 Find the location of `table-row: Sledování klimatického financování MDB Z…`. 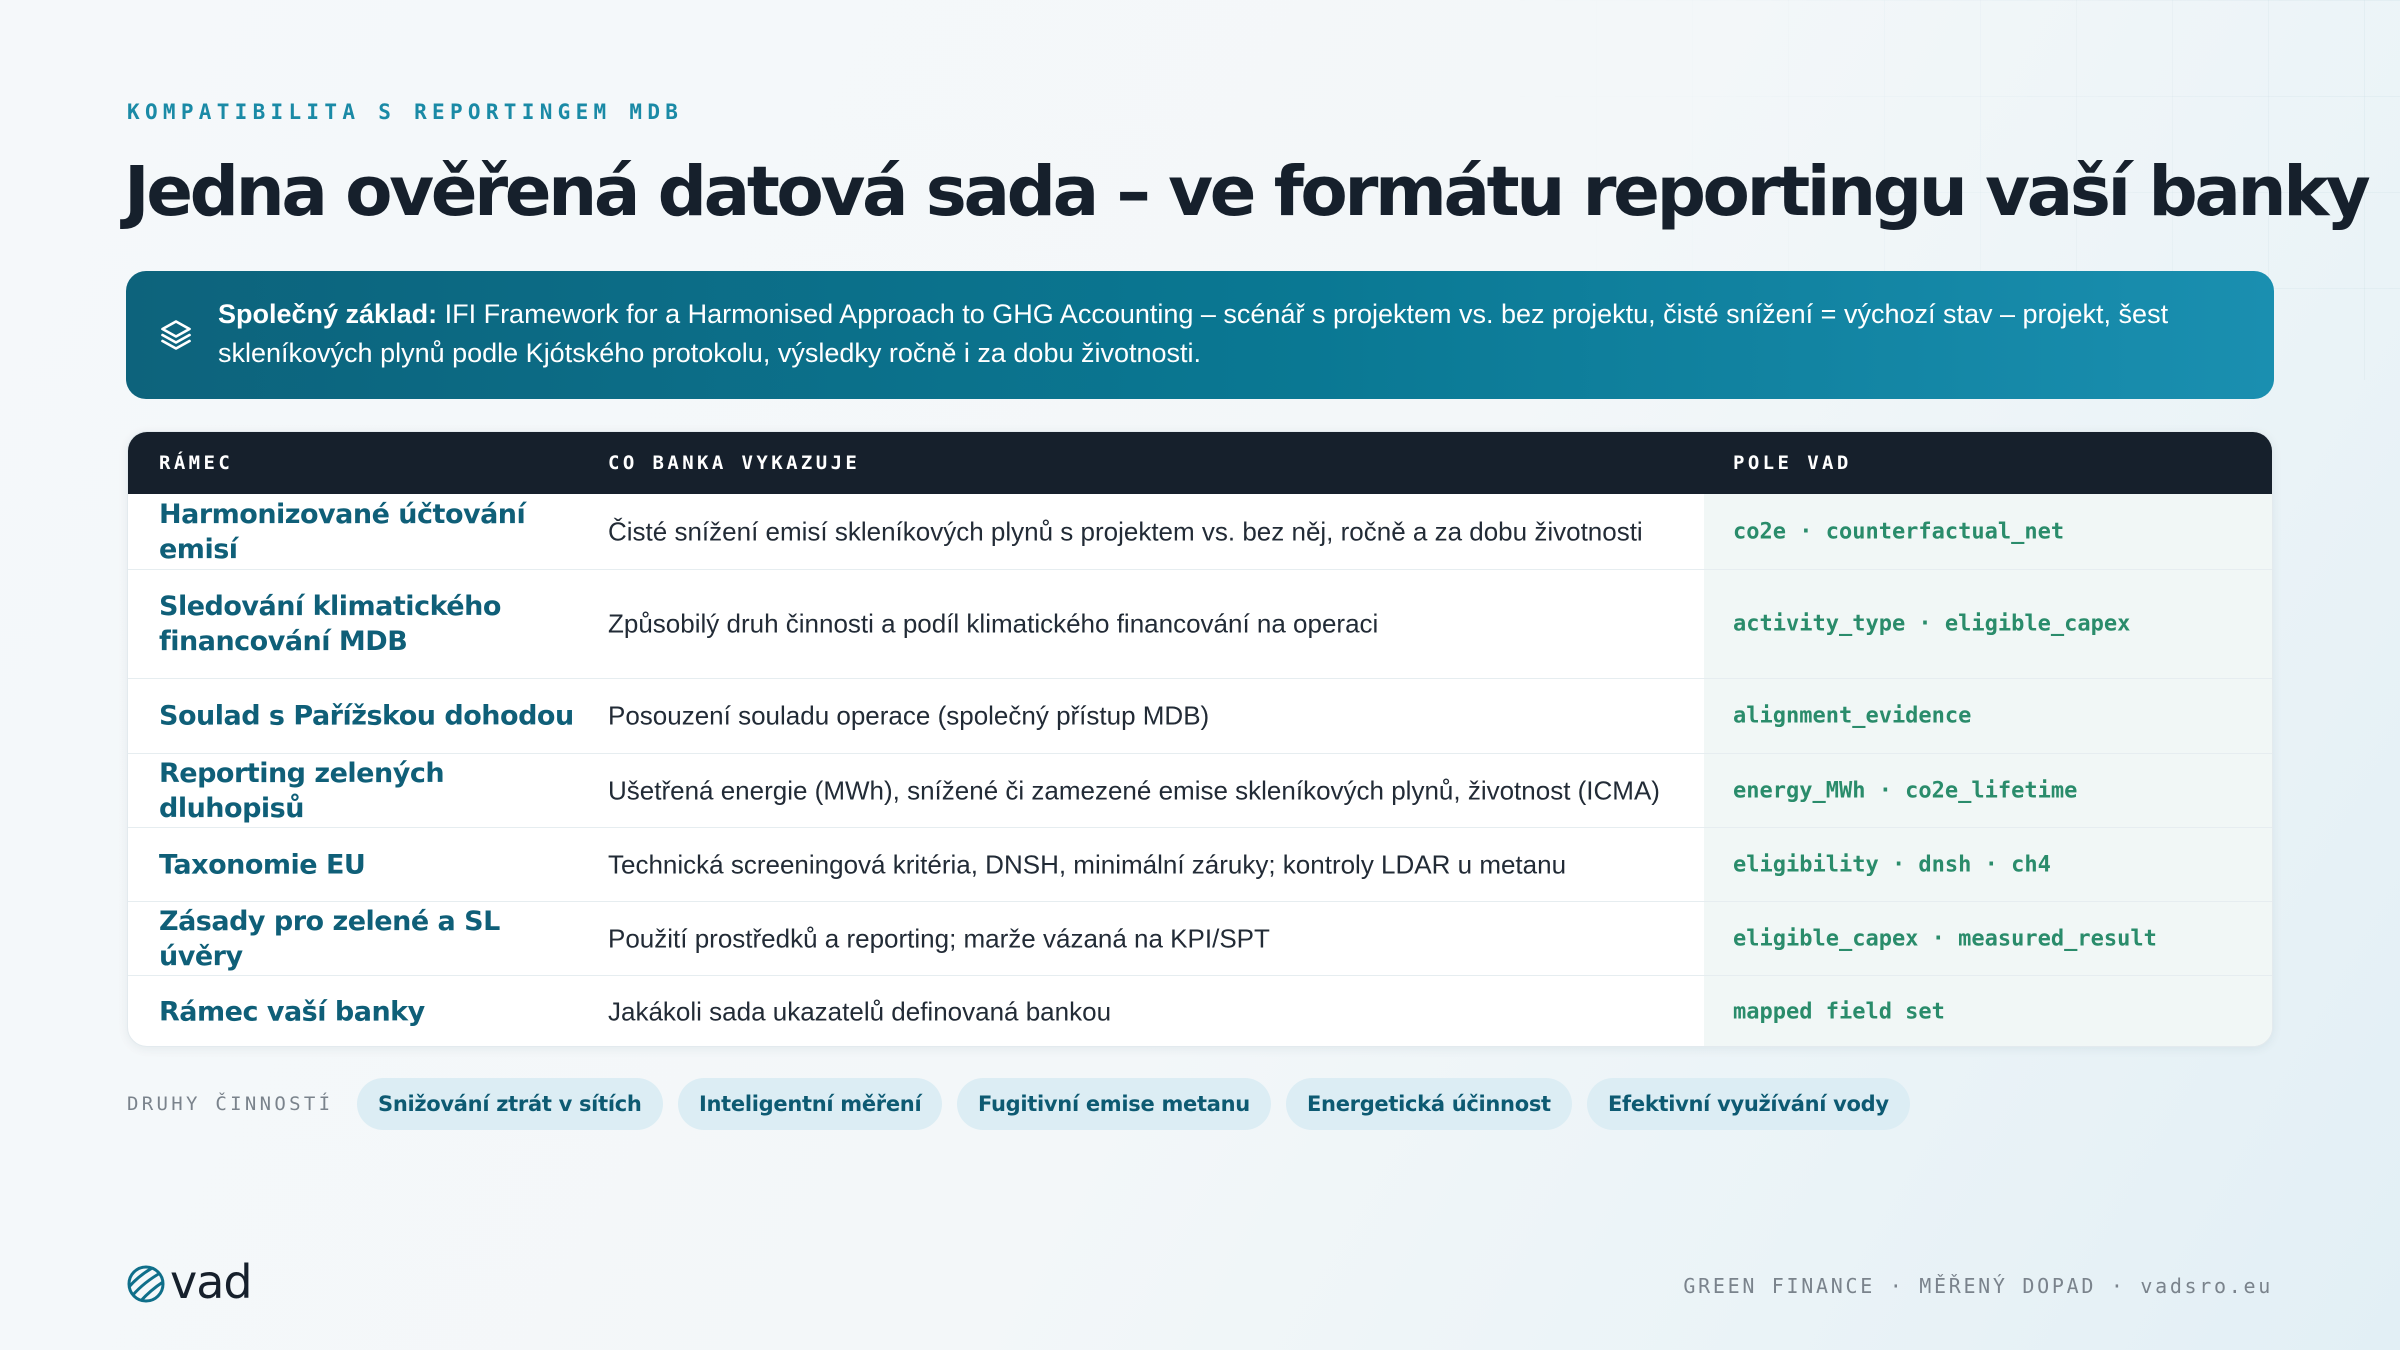

table-row: Sledování klimatického financování MDB Z… is located at coordinates (1200, 623).